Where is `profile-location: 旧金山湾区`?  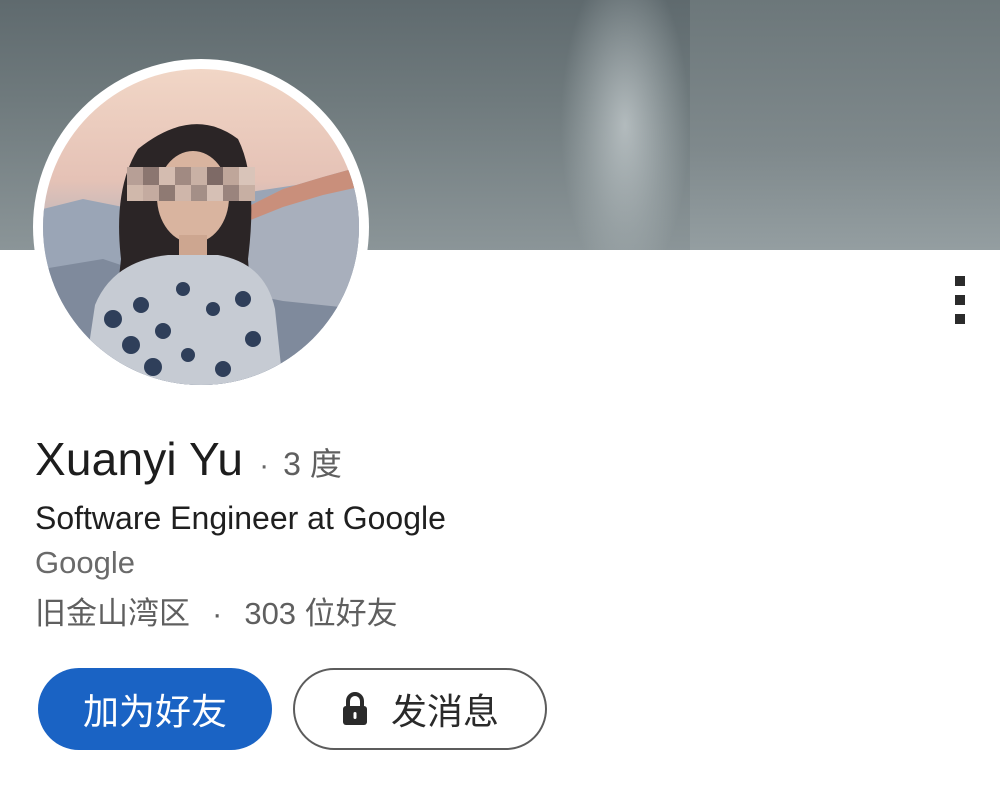 profile-location: 旧金山湾区 is located at coordinates (112, 613).